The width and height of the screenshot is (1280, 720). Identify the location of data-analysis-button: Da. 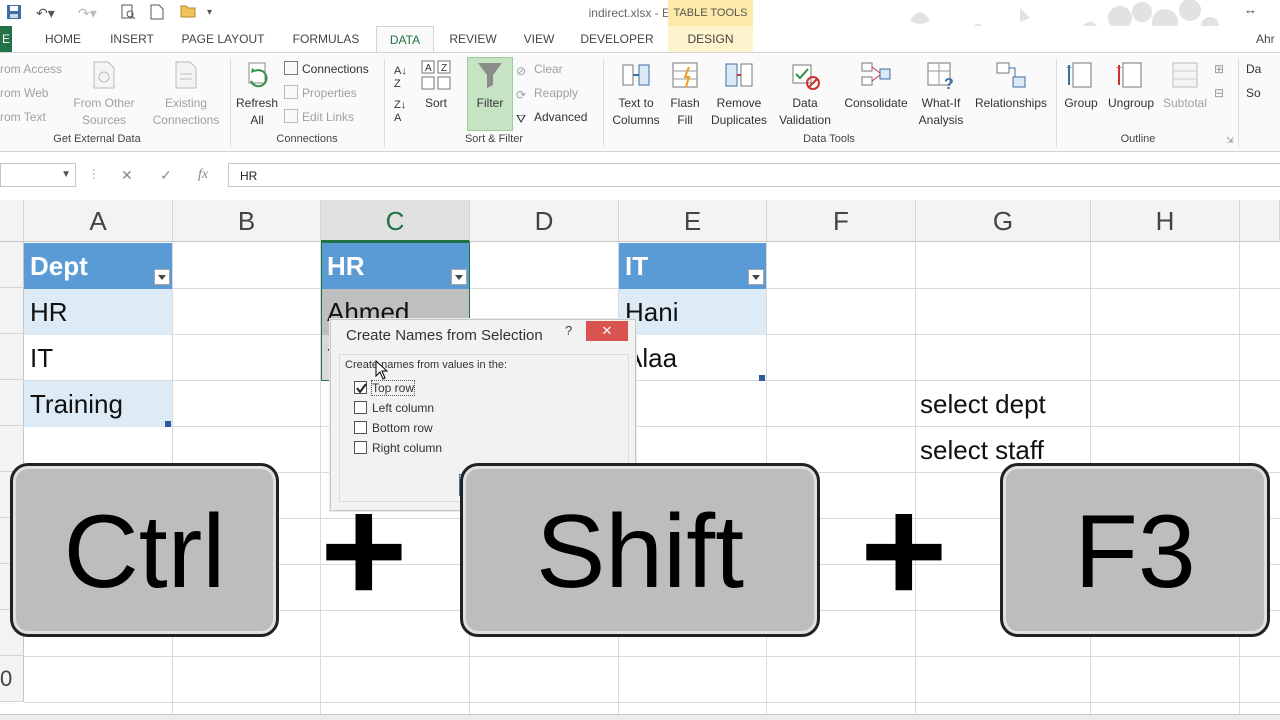
(1253, 69).